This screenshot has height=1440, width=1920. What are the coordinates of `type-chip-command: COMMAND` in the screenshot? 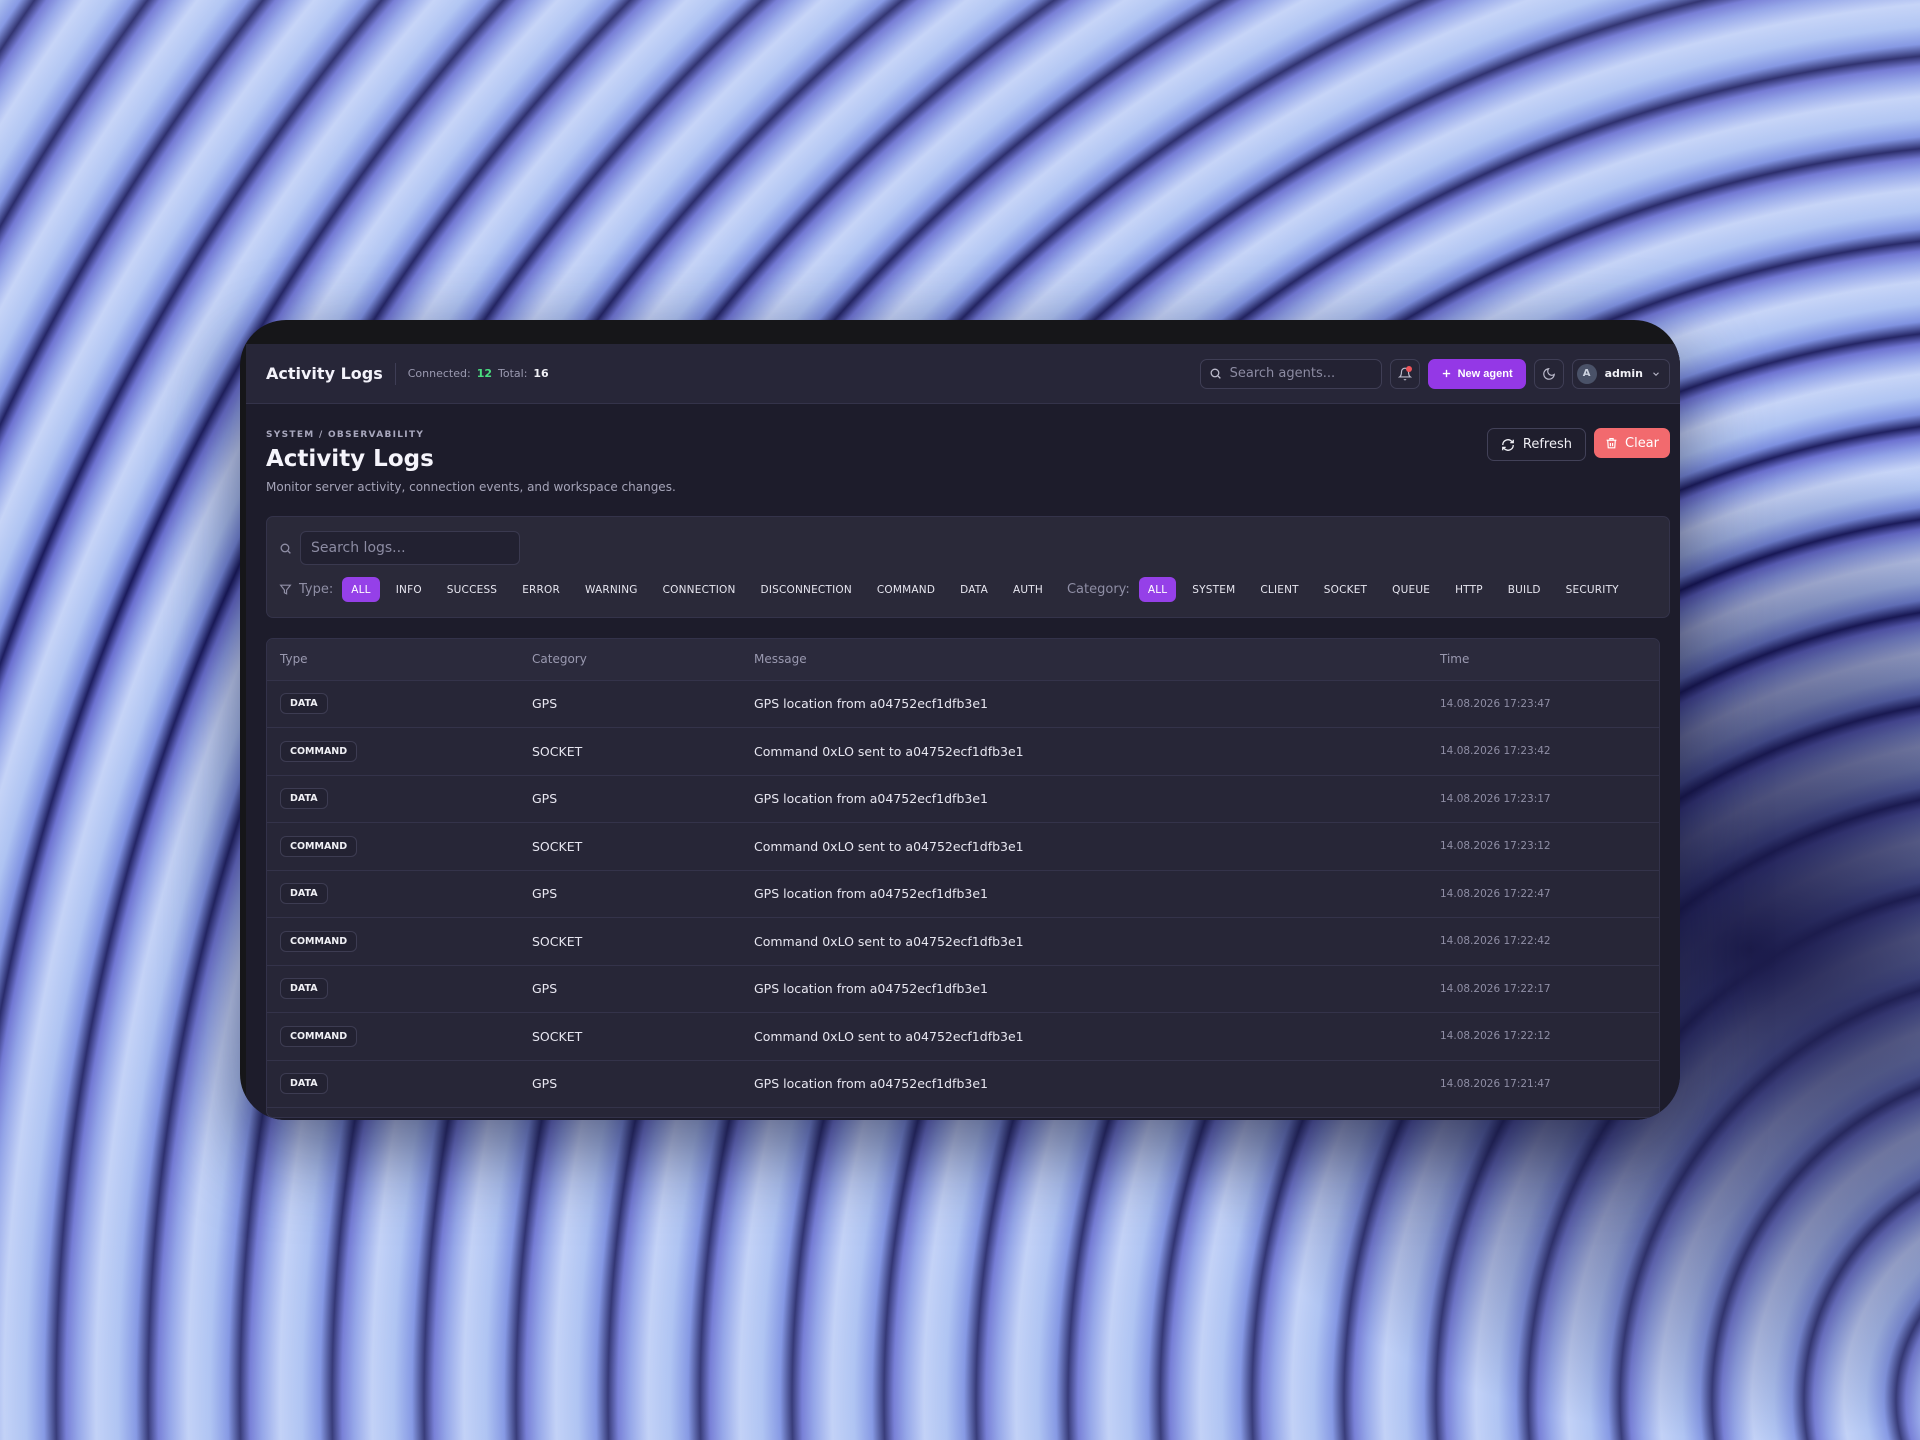 It's located at (906, 589).